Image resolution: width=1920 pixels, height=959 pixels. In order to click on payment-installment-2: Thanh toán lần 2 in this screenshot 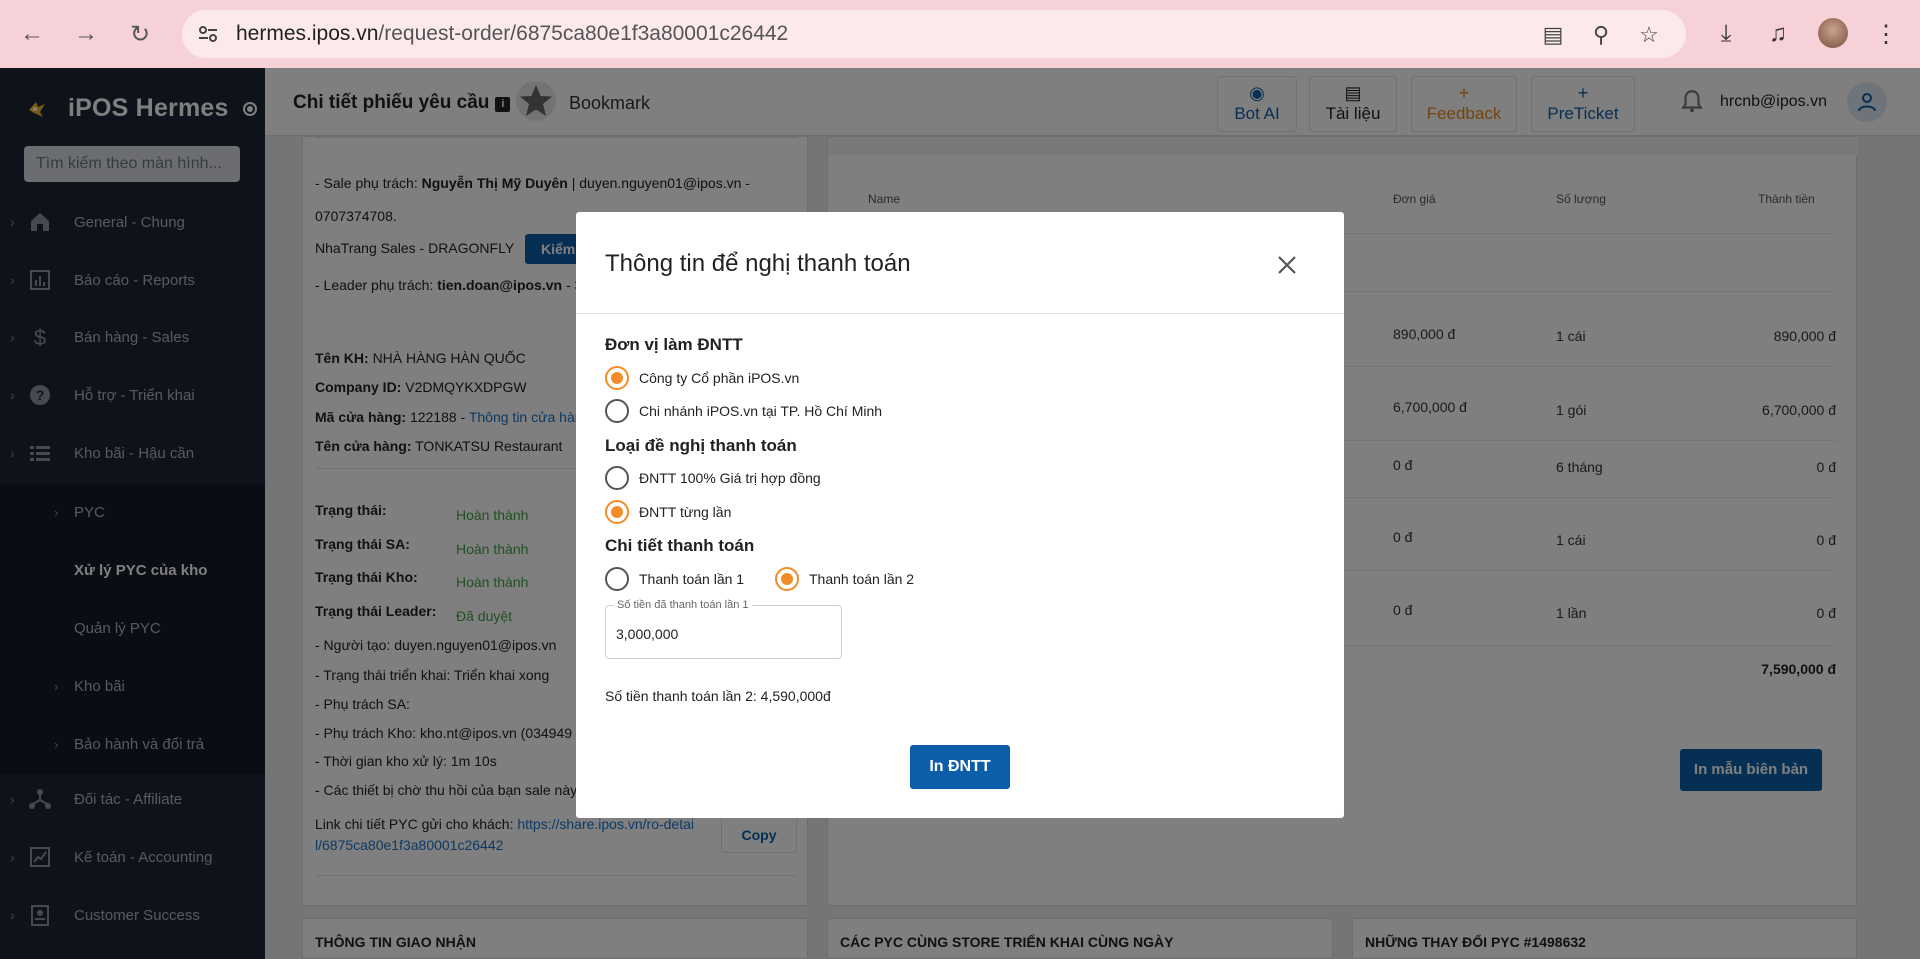, I will do `click(844, 579)`.